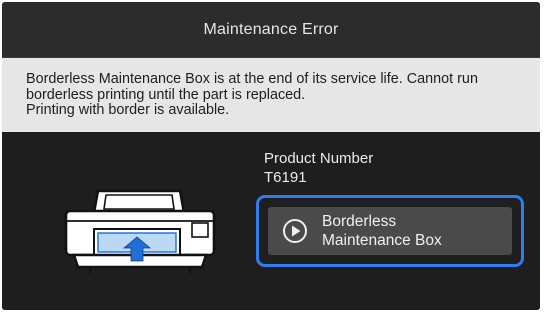 The height and width of the screenshot is (313, 545). I want to click on selected-part-highlight: Borderless Maintenance Box, so click(390, 231).